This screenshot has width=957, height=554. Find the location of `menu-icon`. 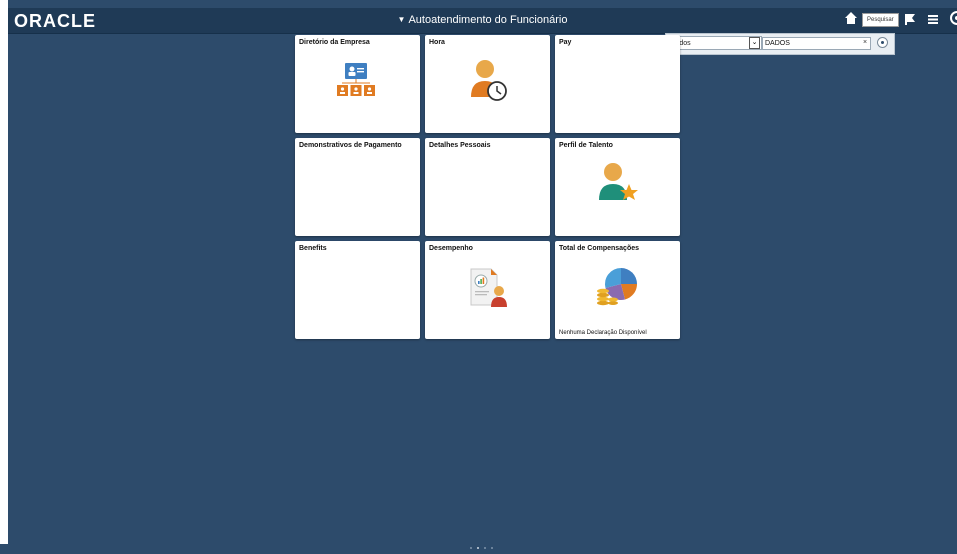

menu-icon is located at coordinates (933, 19).